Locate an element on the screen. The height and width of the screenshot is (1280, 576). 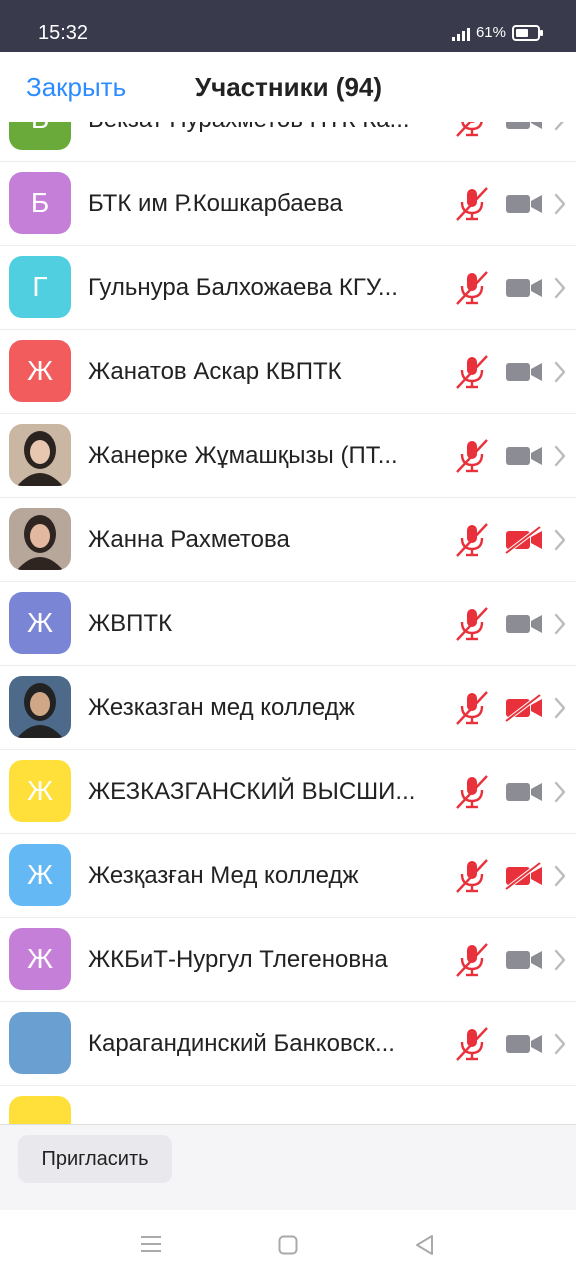
status-bar: 15:32 61% is located at coordinates (288, 26).